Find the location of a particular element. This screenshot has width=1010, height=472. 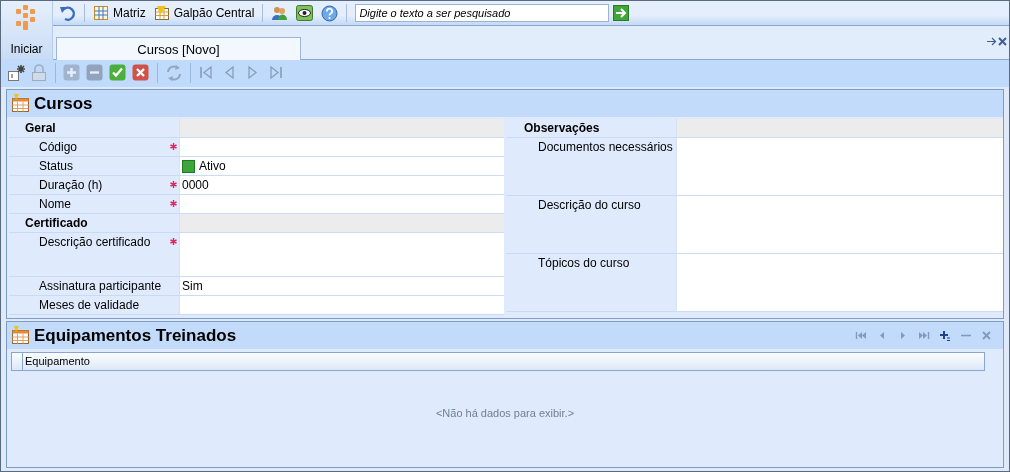

new-record-button is located at coordinates (16, 73).